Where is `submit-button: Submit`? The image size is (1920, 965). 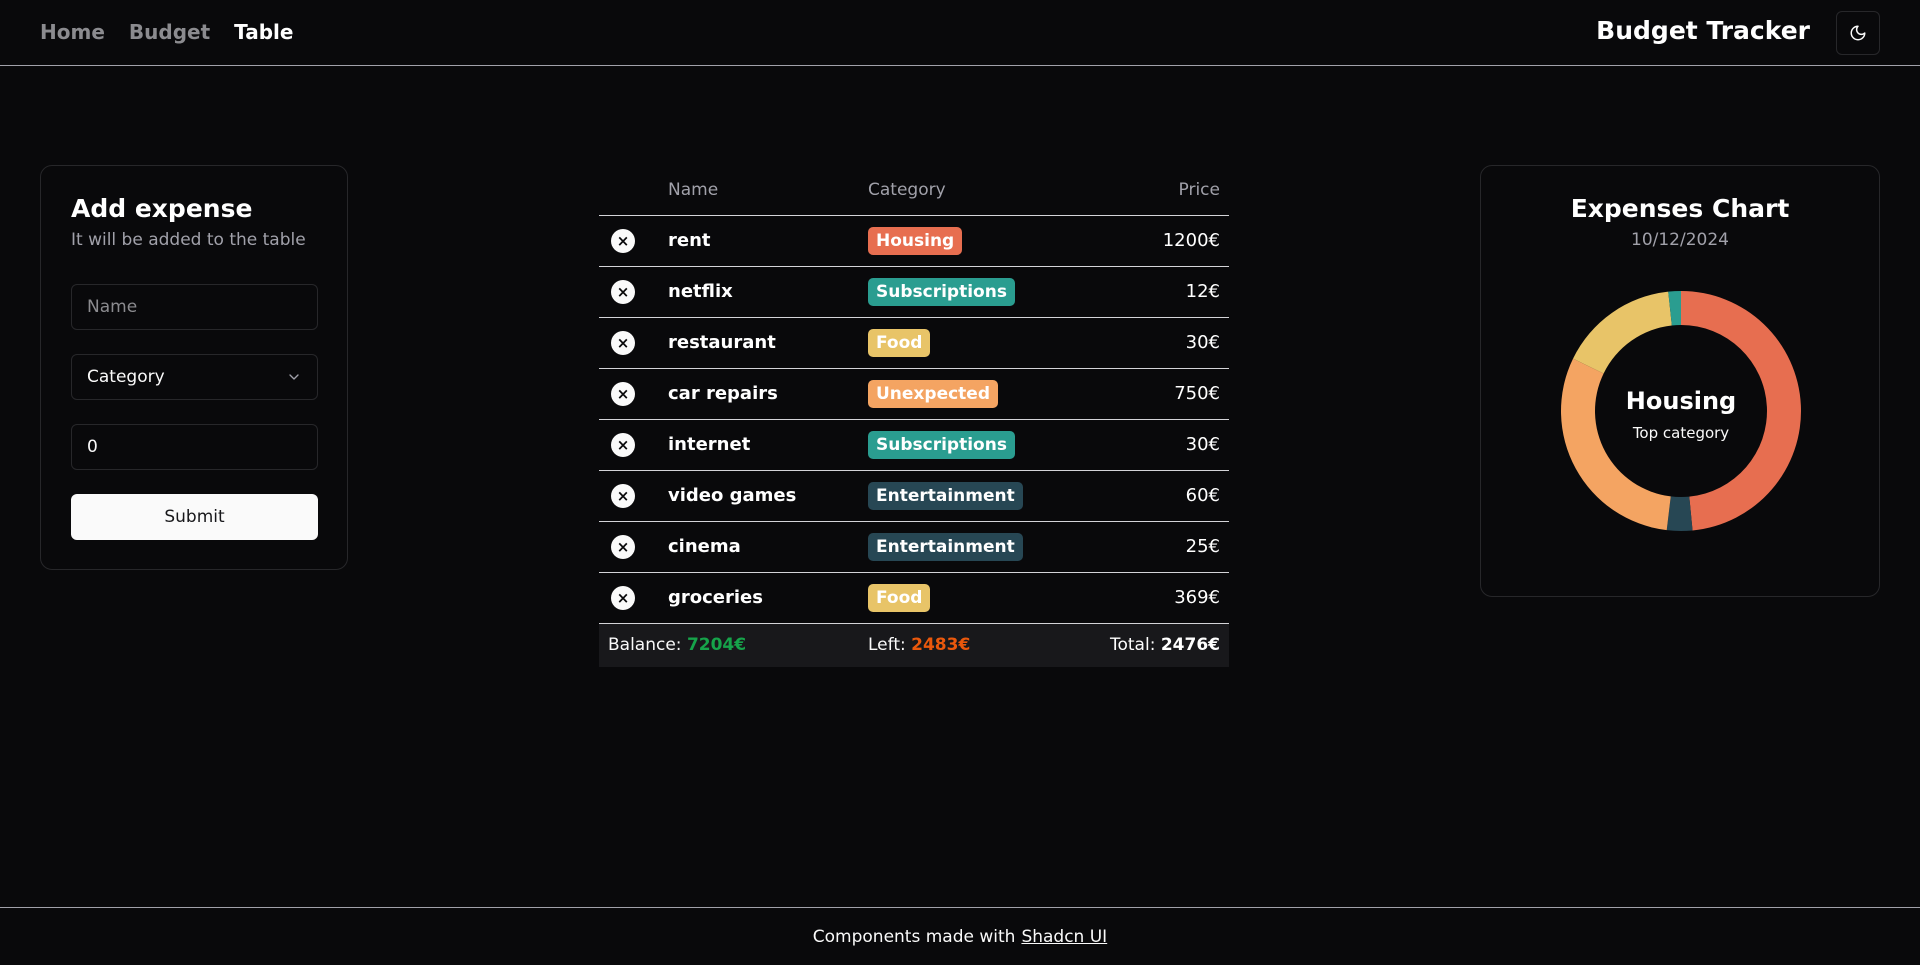
submit-button: Submit is located at coordinates (194, 517).